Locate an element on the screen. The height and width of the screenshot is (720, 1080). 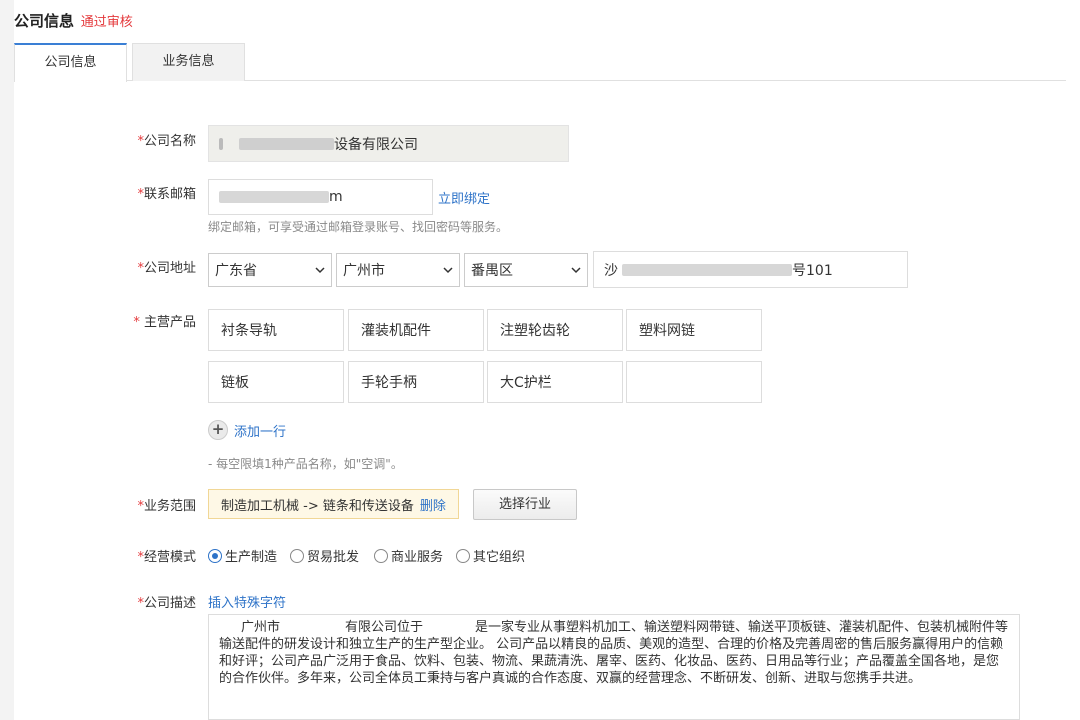
email-hint: 绑定邮箱，可享受通过邮箱登录账号、找回密码等服务。 is located at coordinates (358, 227).